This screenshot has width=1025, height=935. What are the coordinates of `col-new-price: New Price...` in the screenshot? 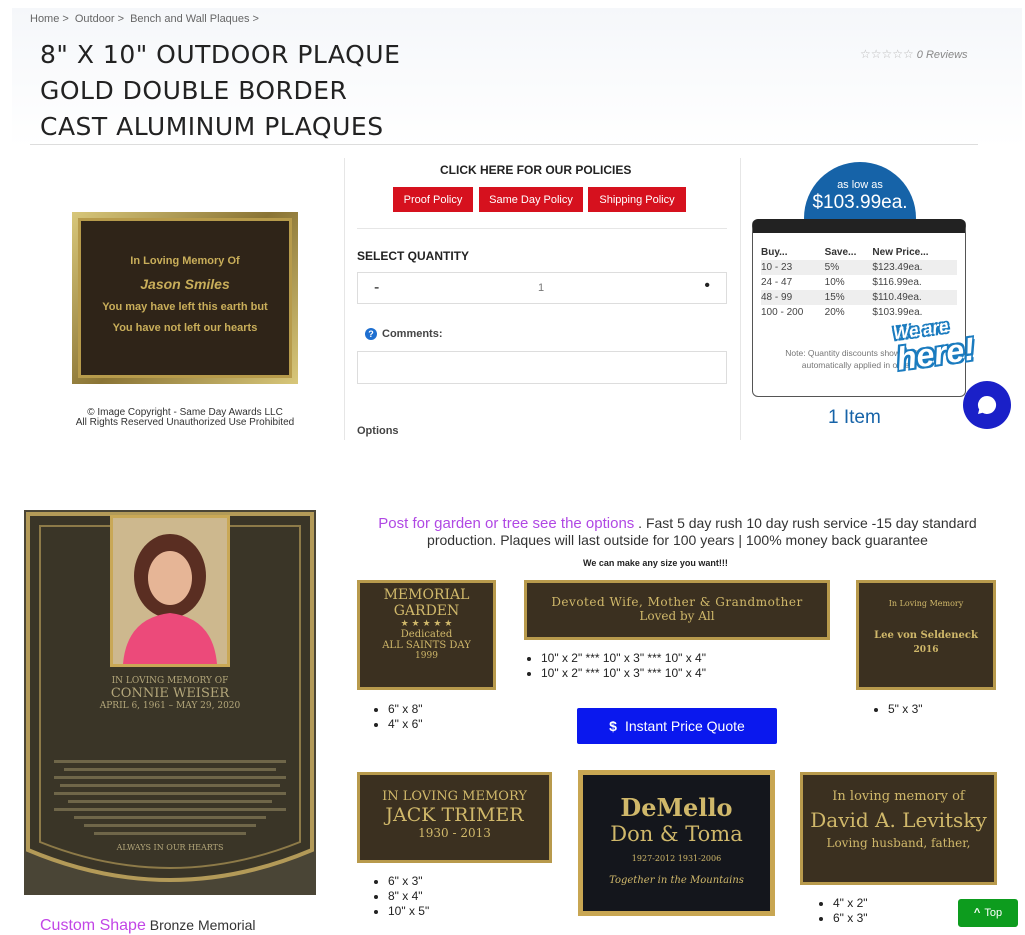 It's located at (900, 252).